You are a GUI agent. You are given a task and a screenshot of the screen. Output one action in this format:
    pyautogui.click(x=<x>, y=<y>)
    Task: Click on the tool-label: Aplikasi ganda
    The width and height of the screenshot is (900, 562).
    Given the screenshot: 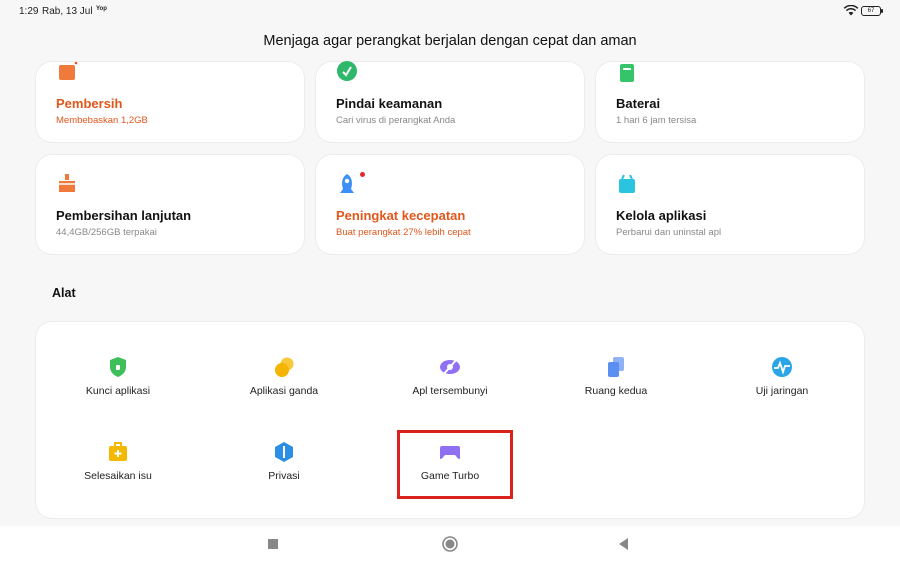 What is the action you would take?
    pyautogui.click(x=284, y=391)
    